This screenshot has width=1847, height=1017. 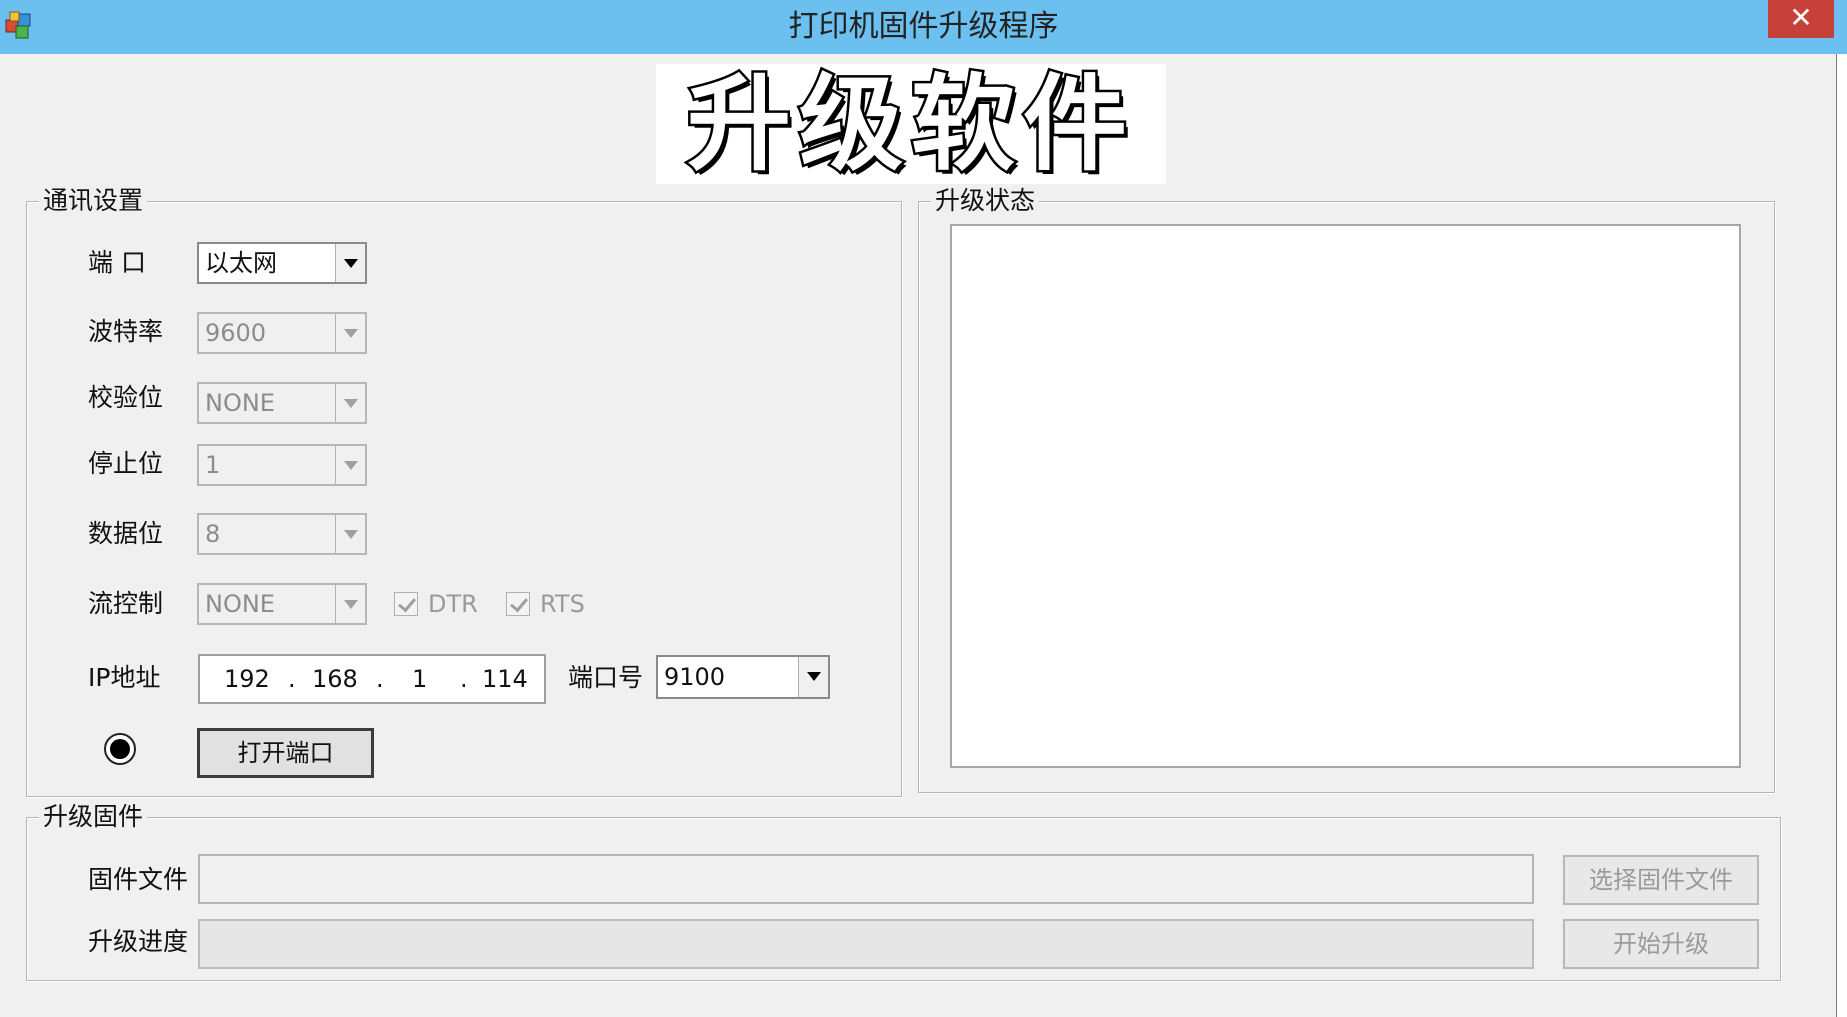 What do you see at coordinates (138, 941) in the screenshot?
I see `upgrade-progress-label: 升级进度` at bounding box center [138, 941].